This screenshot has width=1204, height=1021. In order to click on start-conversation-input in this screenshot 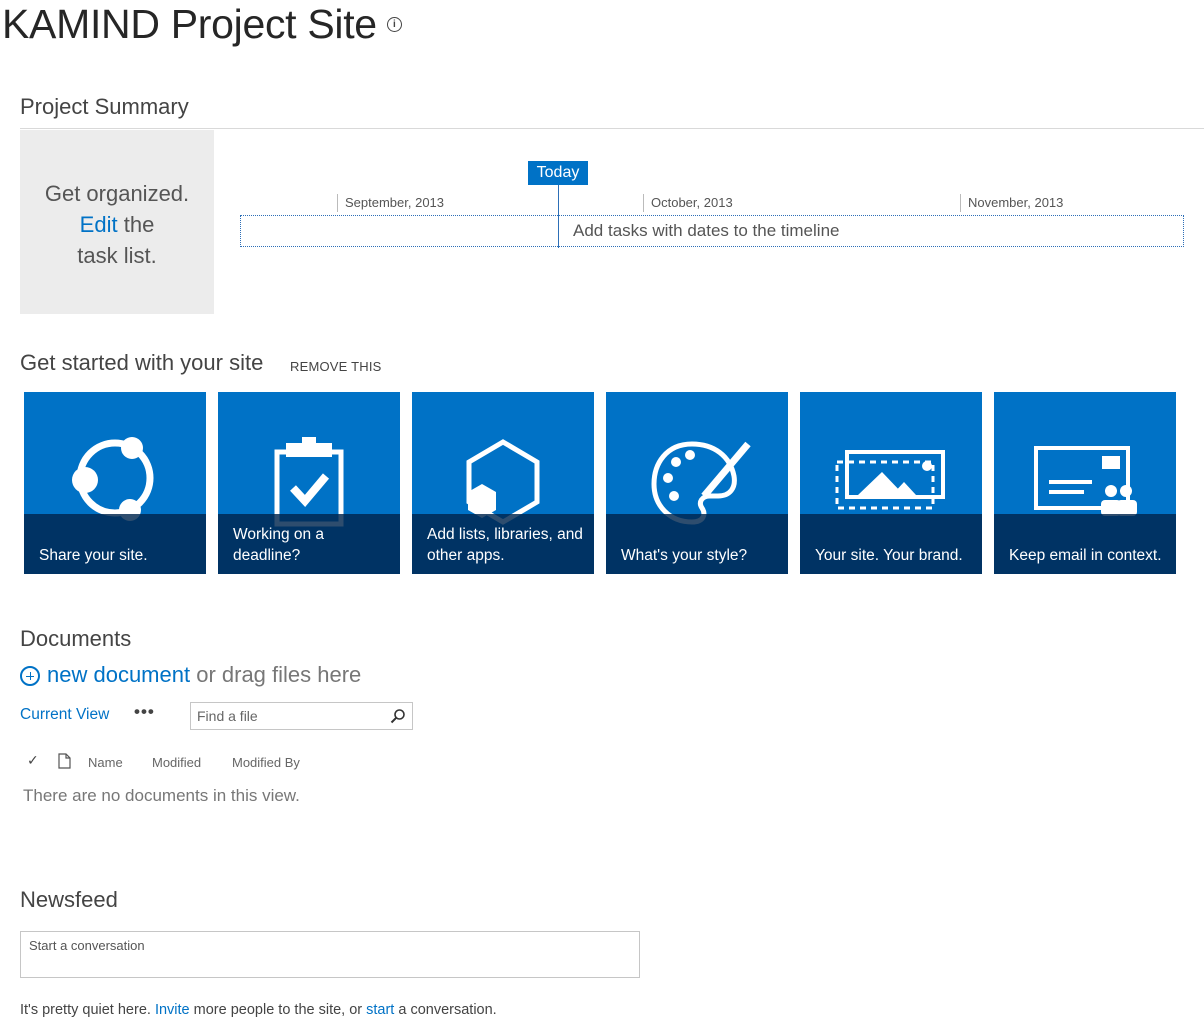, I will do `click(330, 954)`.